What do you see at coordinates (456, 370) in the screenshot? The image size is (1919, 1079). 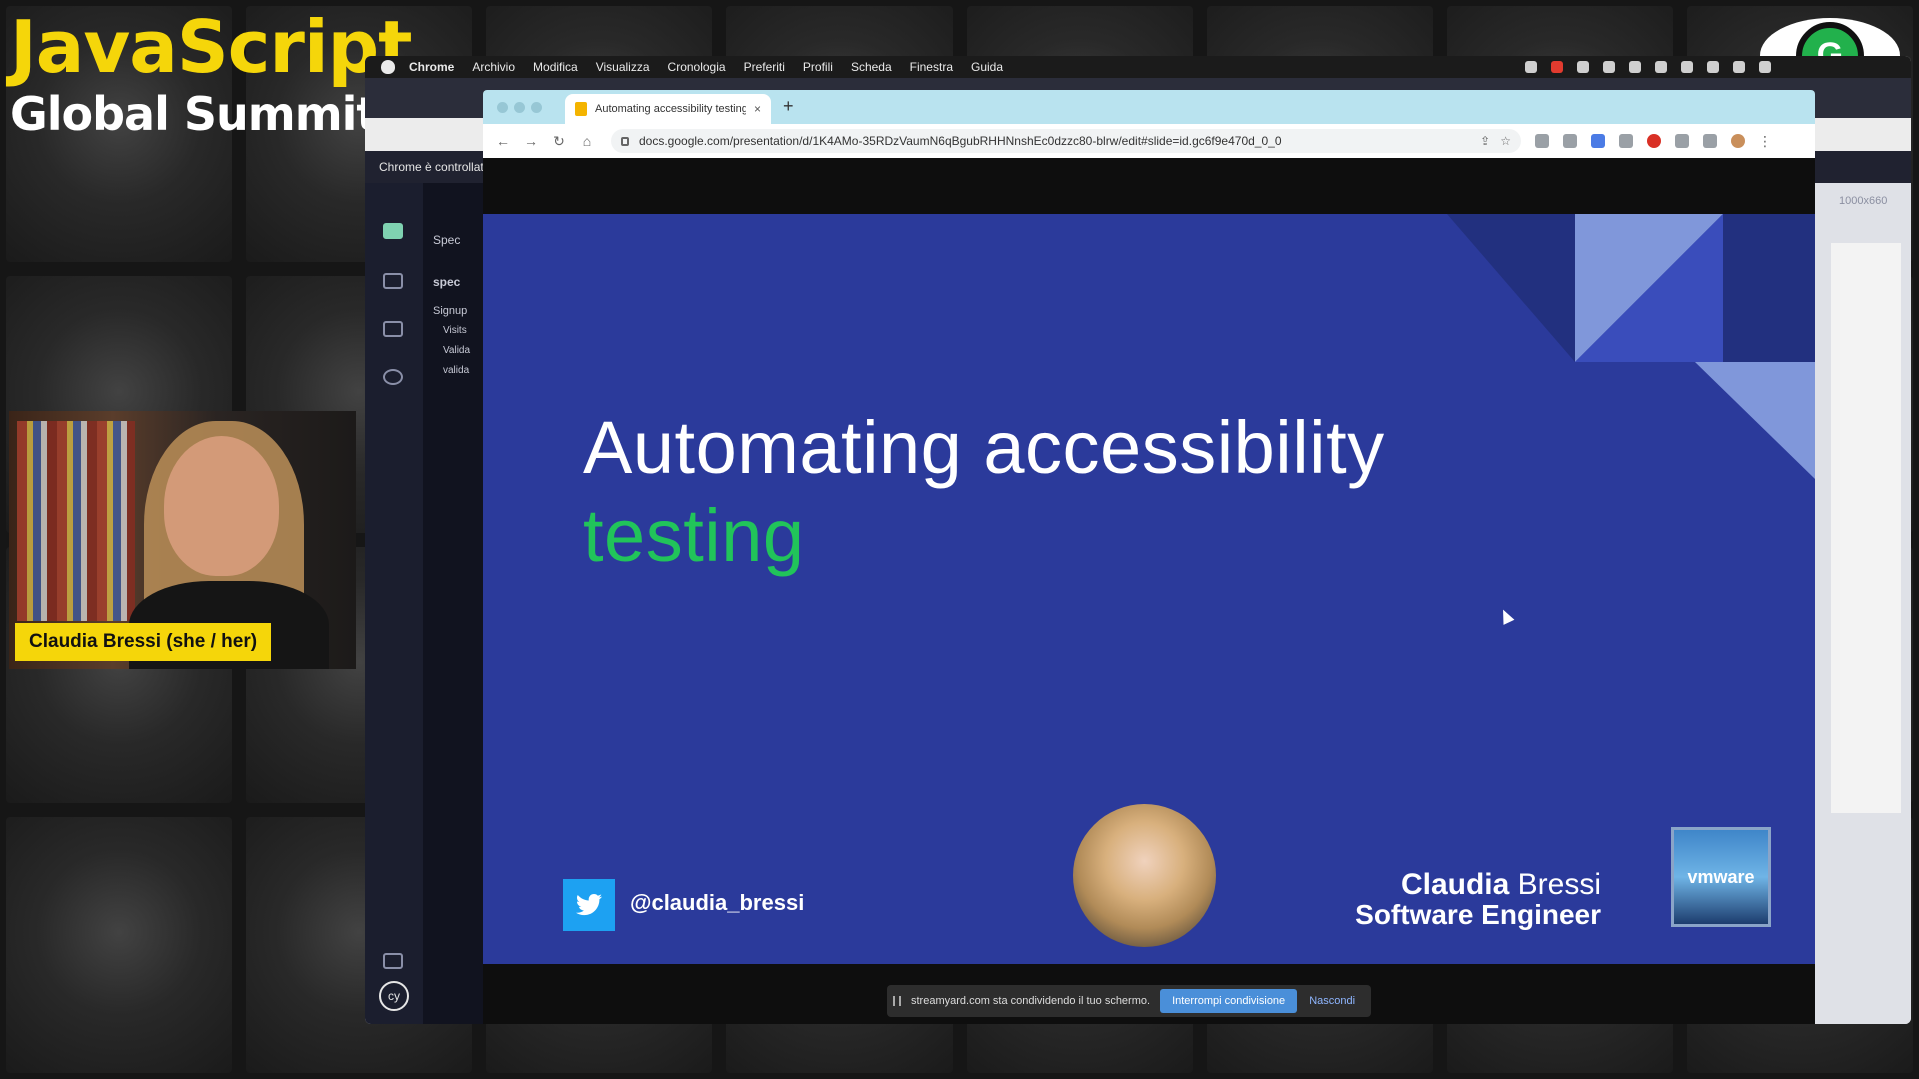 I see `test-item: valida` at bounding box center [456, 370].